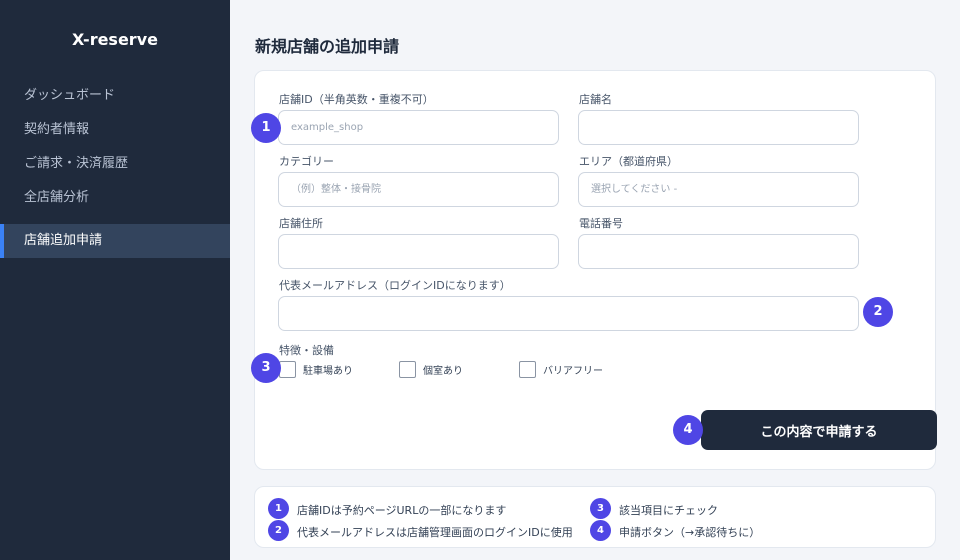 Image resolution: width=960 pixels, height=560 pixels. I want to click on shop-name-input, so click(718, 127).